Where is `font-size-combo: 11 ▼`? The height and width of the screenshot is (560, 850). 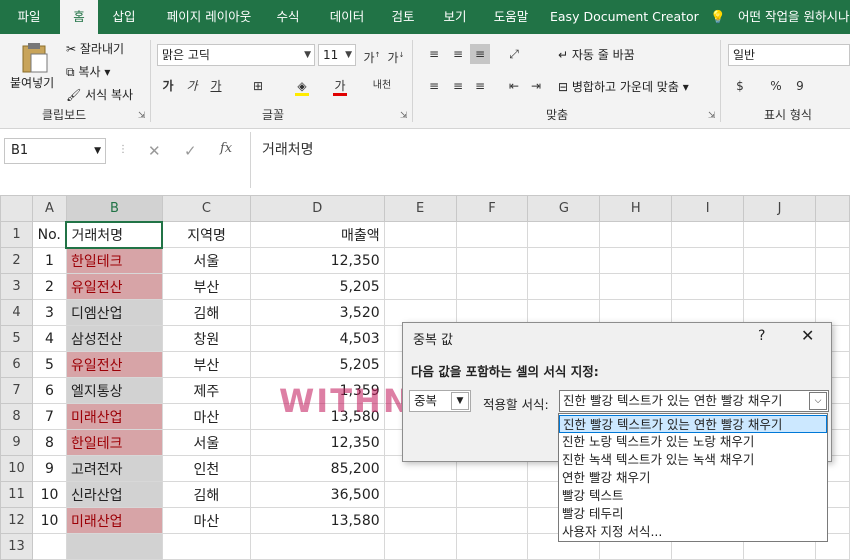 font-size-combo: 11 ▼ is located at coordinates (337, 55).